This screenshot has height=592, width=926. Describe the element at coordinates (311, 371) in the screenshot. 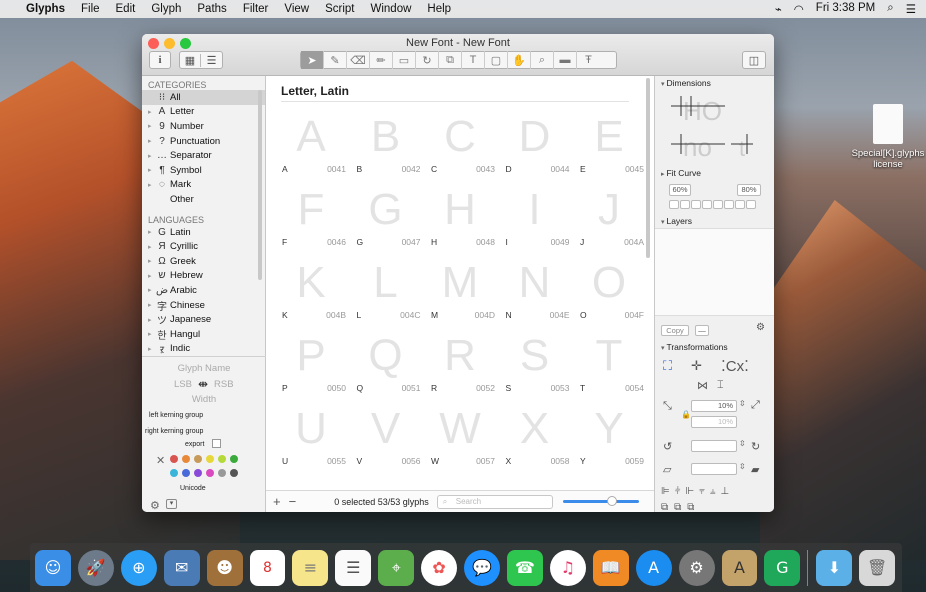

I see `glyph-cell: P P 0050` at that location.